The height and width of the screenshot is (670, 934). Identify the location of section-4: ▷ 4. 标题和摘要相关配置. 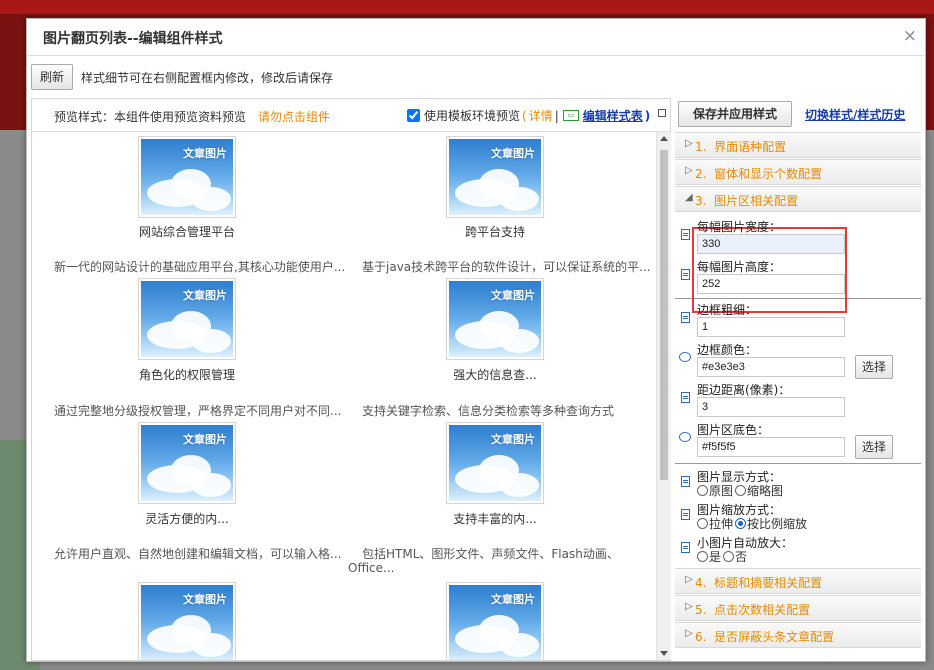
(798, 581).